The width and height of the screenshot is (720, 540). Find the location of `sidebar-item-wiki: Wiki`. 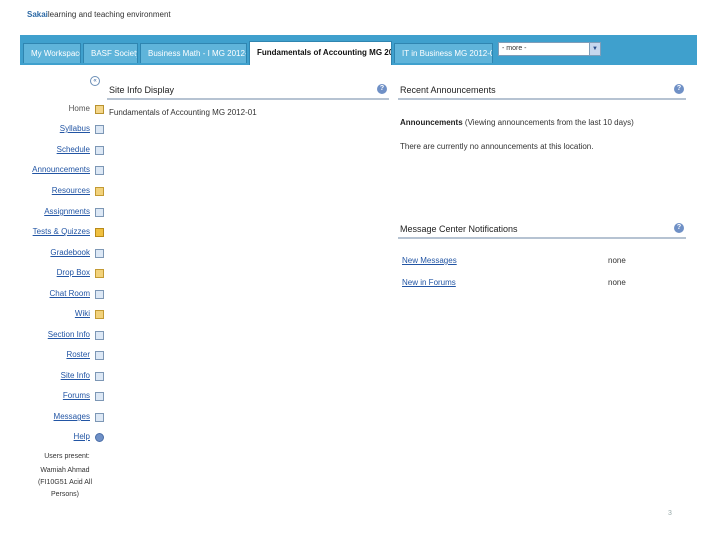

sidebar-item-wiki: Wiki is located at coordinates (62, 314).